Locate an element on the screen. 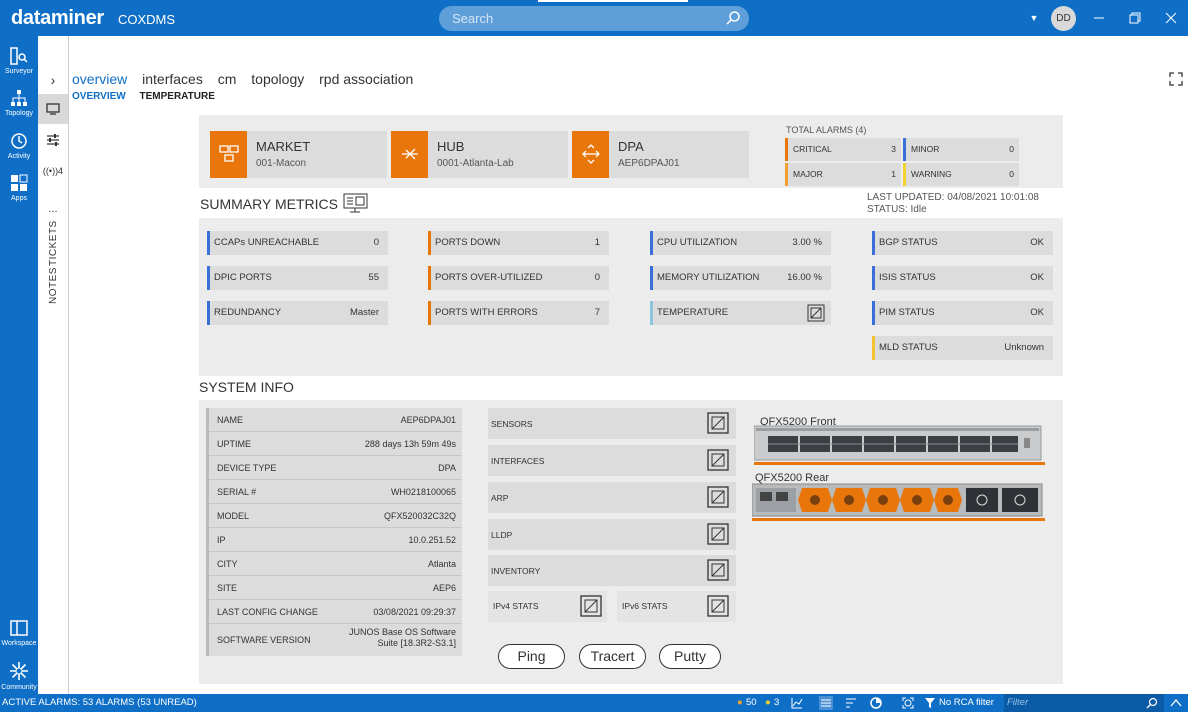 Image resolution: width=1188 pixels, height=712 pixels. dropdown-icon: ▼ is located at coordinates (1034, 18).